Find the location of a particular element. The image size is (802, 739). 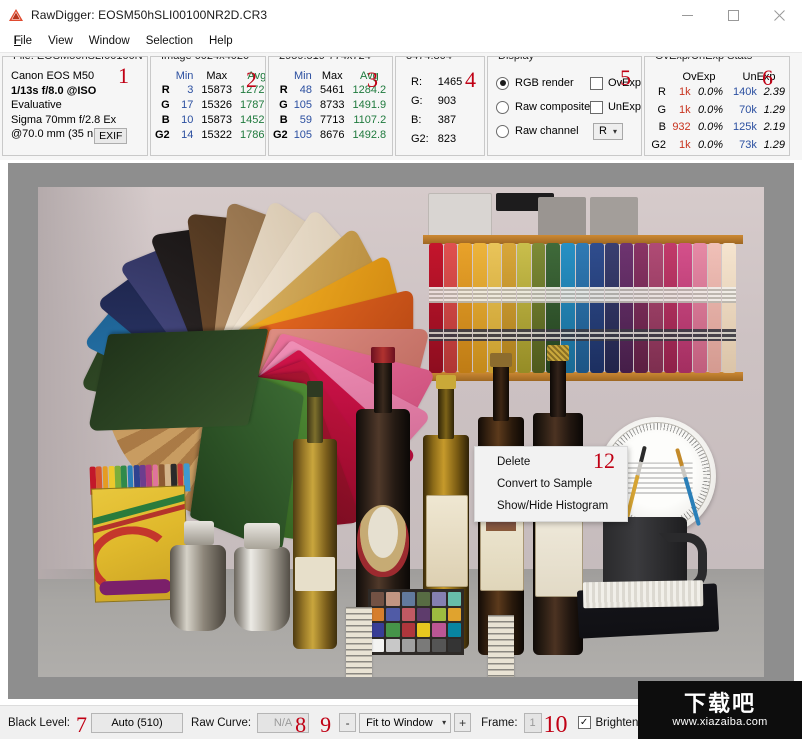

minimize-button is located at coordinates (687, 15).